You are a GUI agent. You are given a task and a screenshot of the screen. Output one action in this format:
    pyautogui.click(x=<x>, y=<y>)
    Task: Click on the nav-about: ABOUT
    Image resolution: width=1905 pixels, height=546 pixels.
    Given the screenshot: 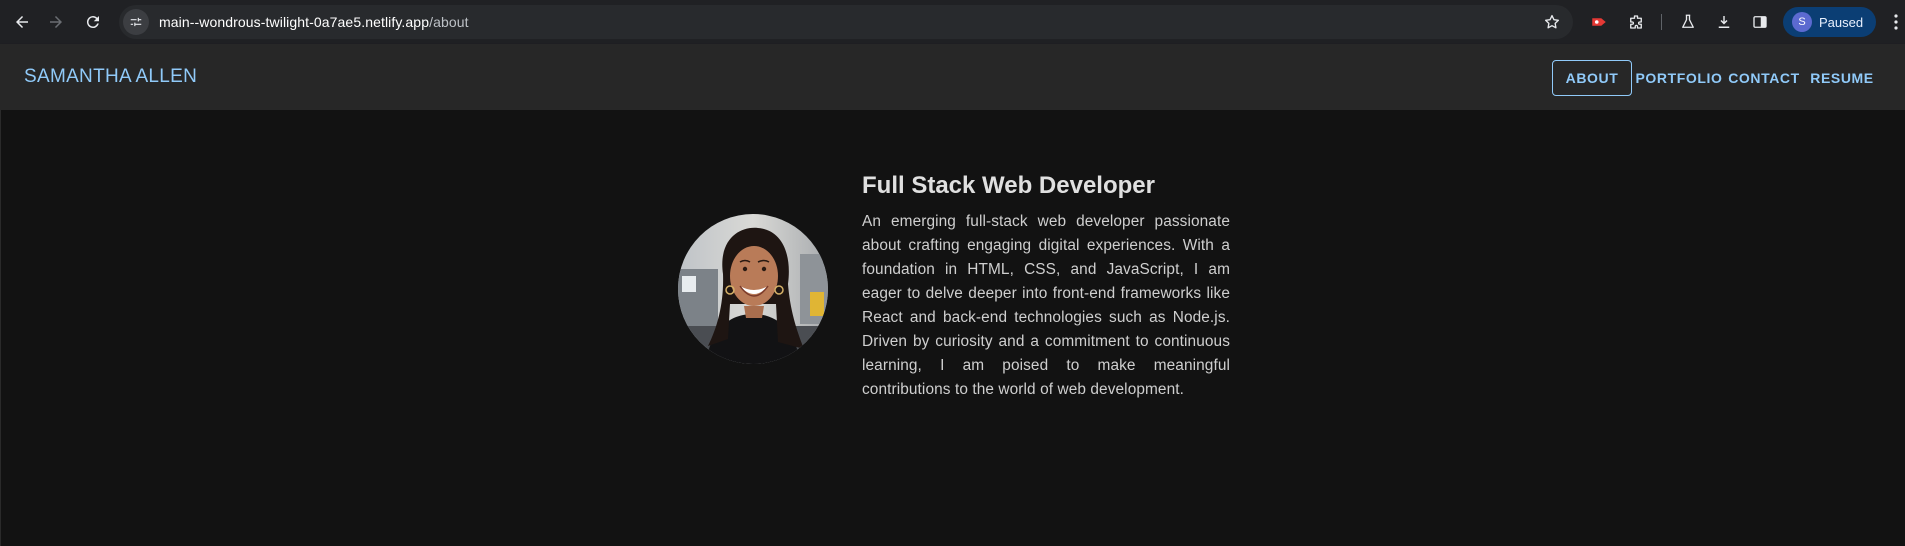 What is the action you would take?
    pyautogui.click(x=1592, y=78)
    